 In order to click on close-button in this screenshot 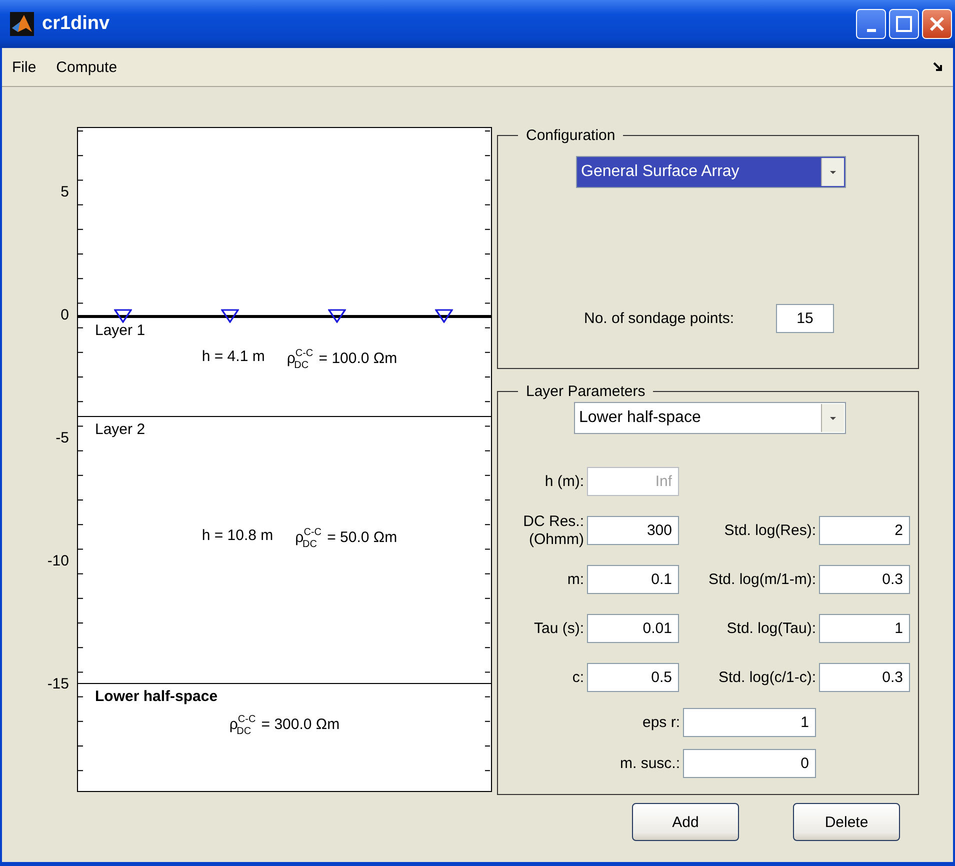, I will do `click(937, 24)`.